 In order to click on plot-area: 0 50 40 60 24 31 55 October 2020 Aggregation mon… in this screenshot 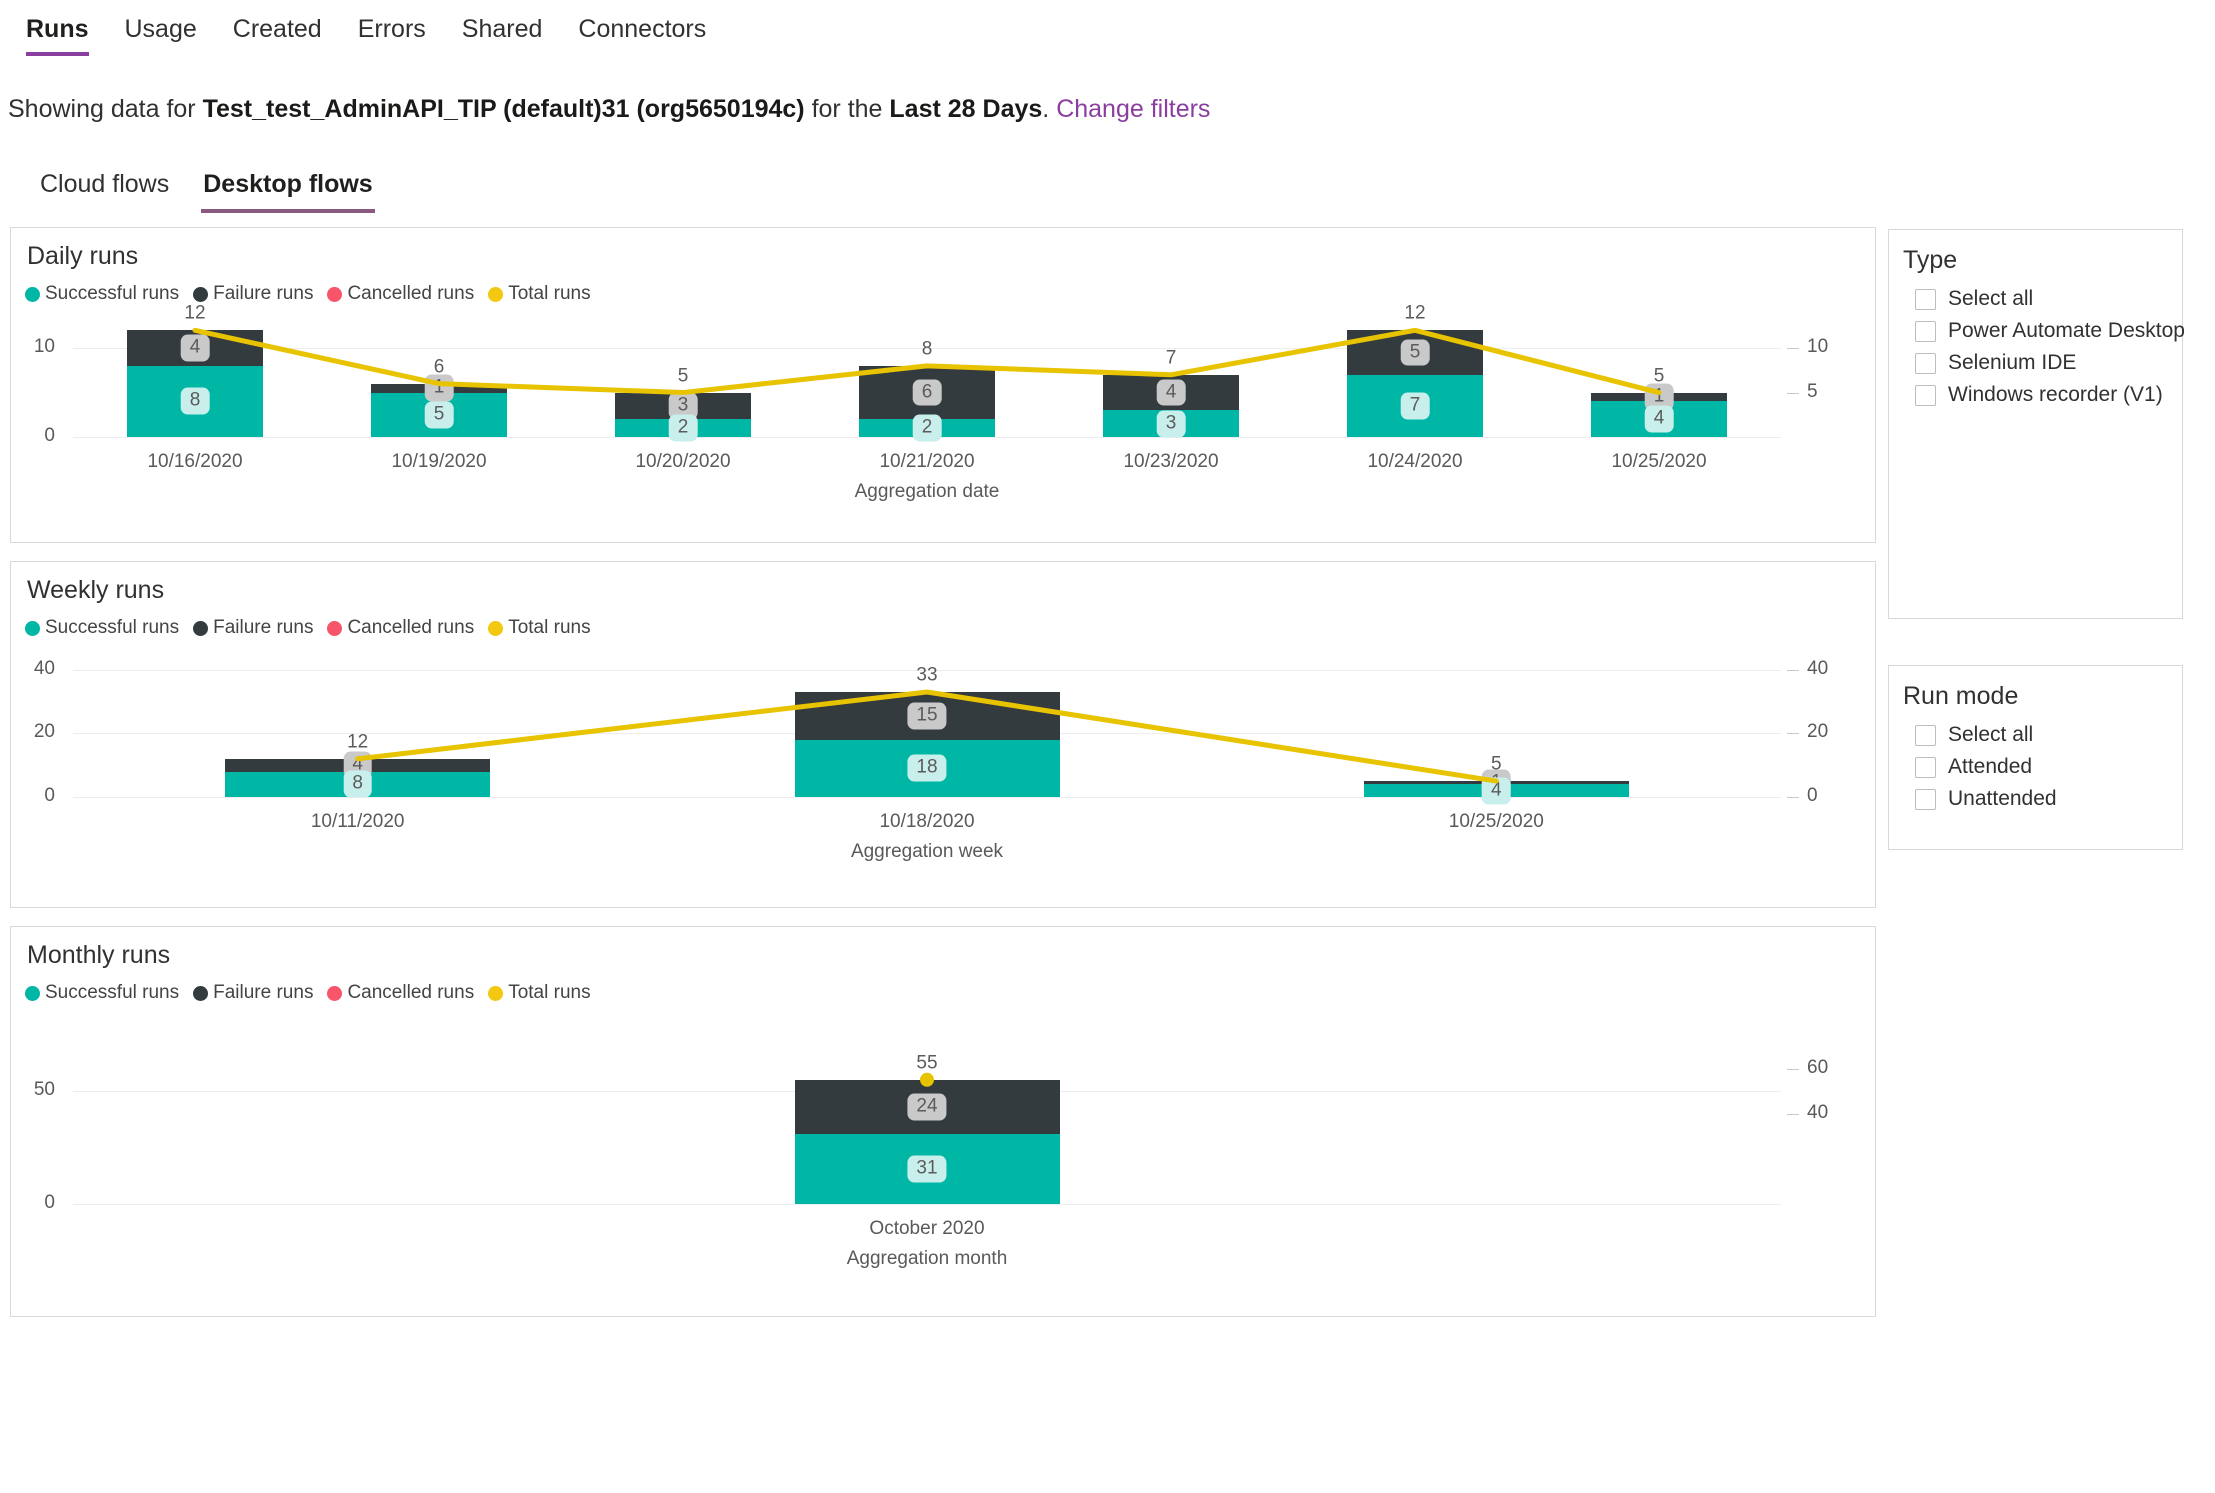, I will do `click(943, 1184)`.